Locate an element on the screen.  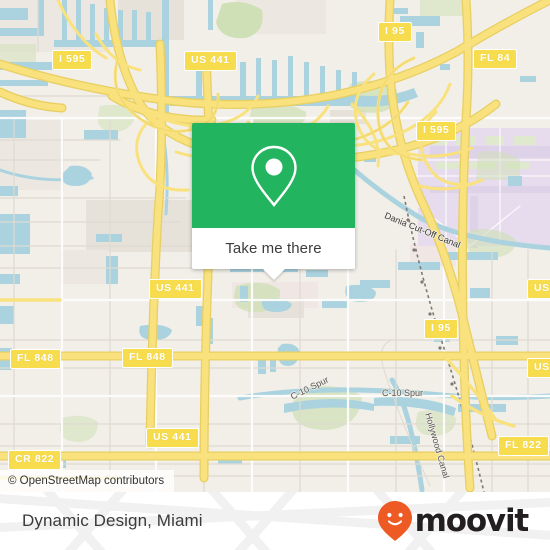
osm-attribution: © OpenStreetMap contributors is located at coordinates (87, 481).